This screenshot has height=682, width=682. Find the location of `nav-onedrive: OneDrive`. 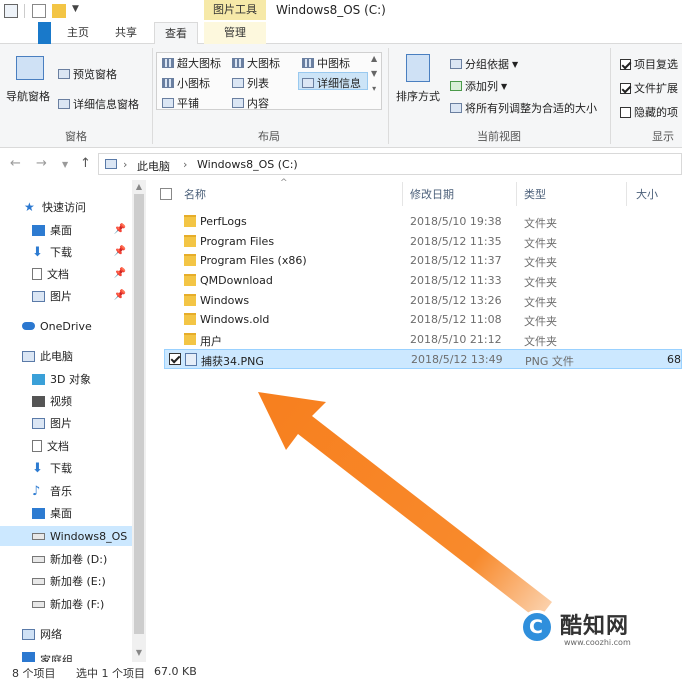

nav-onedrive: OneDrive is located at coordinates (66, 326).